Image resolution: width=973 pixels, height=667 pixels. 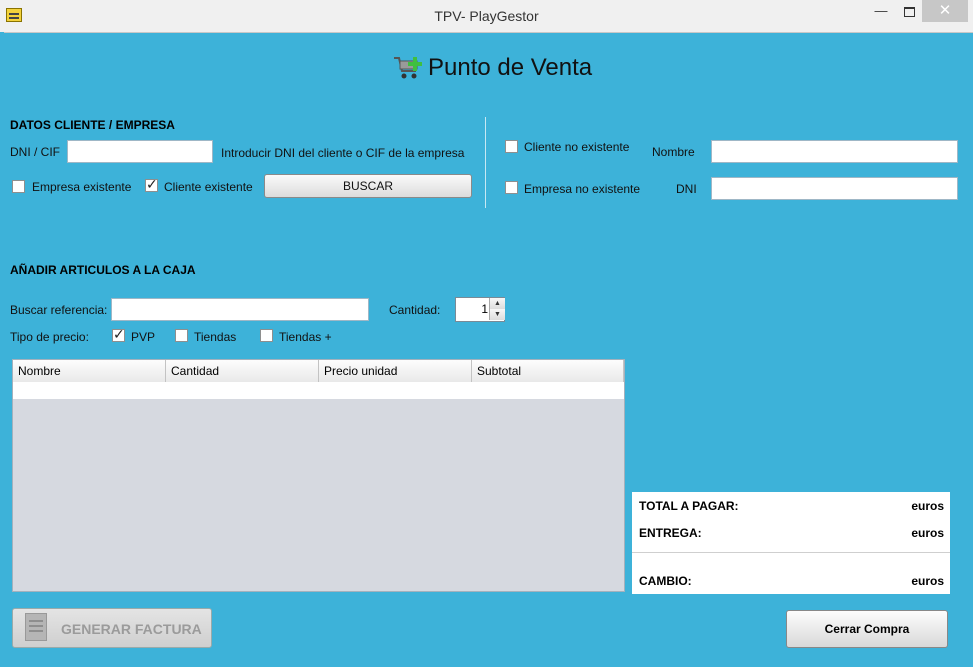 What do you see at coordinates (395, 371) in the screenshot?
I see `column-header-precio-unidad: Precio unidad` at bounding box center [395, 371].